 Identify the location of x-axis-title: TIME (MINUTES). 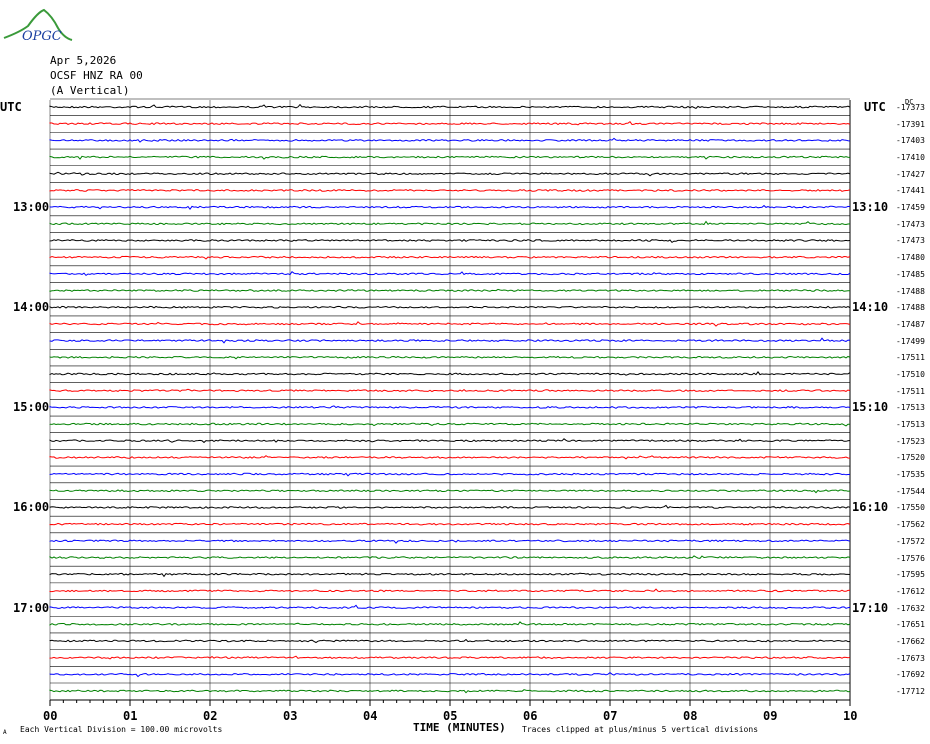
(459, 727).